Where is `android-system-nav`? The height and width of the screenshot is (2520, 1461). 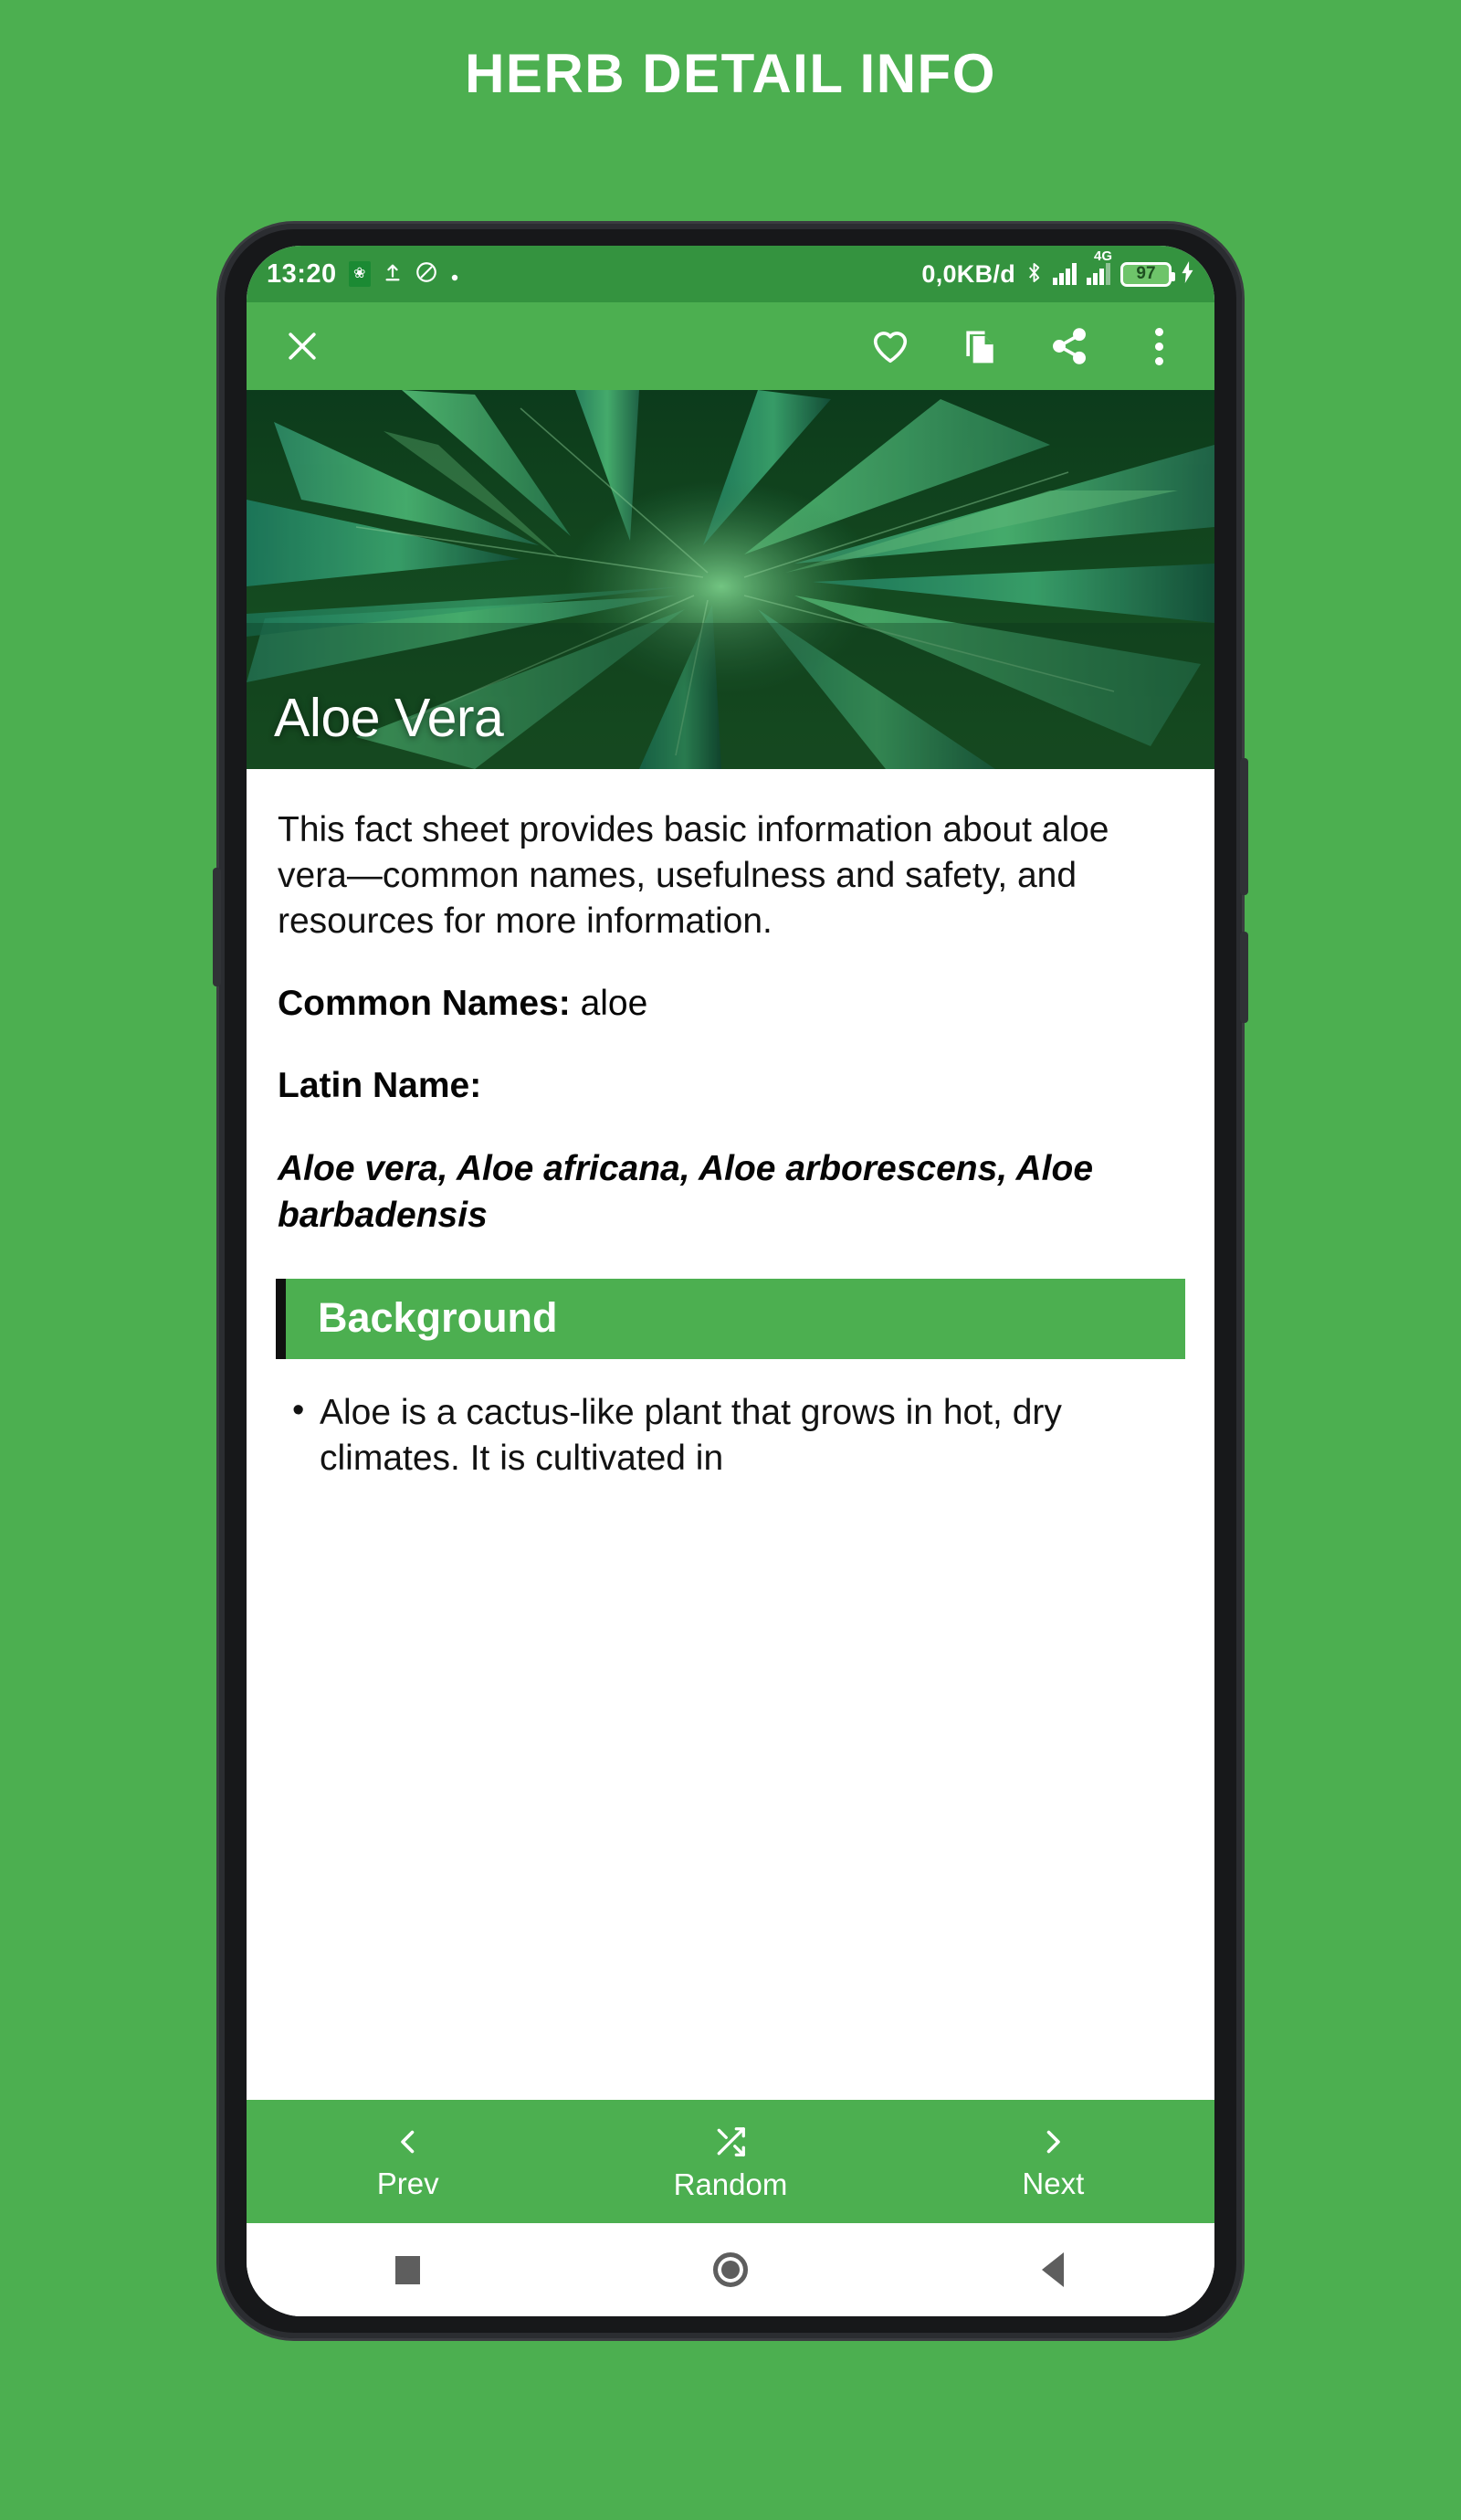
android-system-nav is located at coordinates (730, 2269).